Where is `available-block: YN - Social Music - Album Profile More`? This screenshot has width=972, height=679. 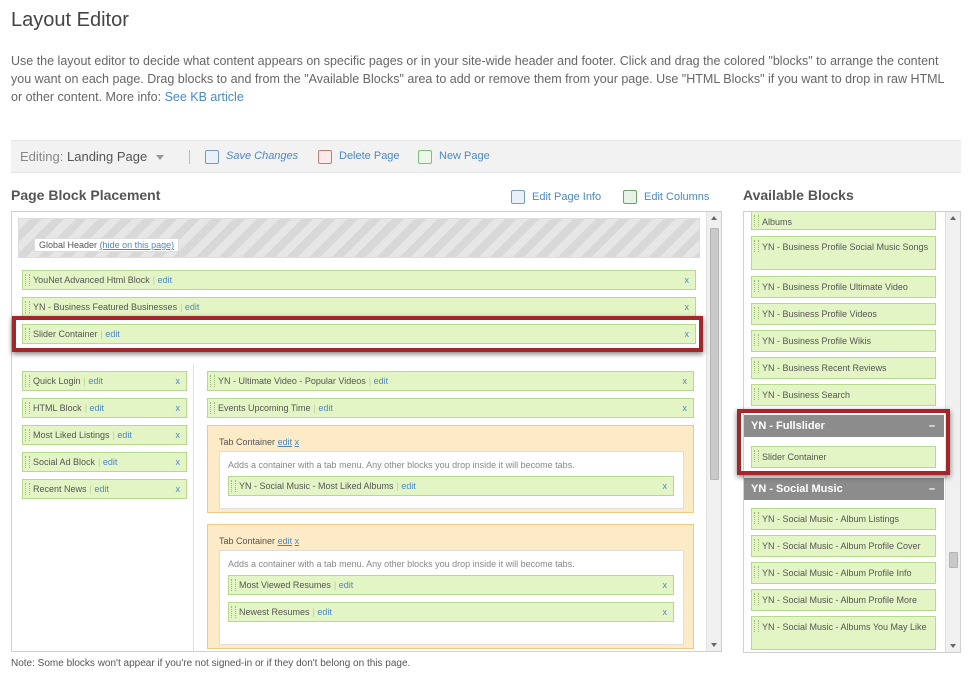 available-block: YN - Social Music - Album Profile More is located at coordinates (843, 600).